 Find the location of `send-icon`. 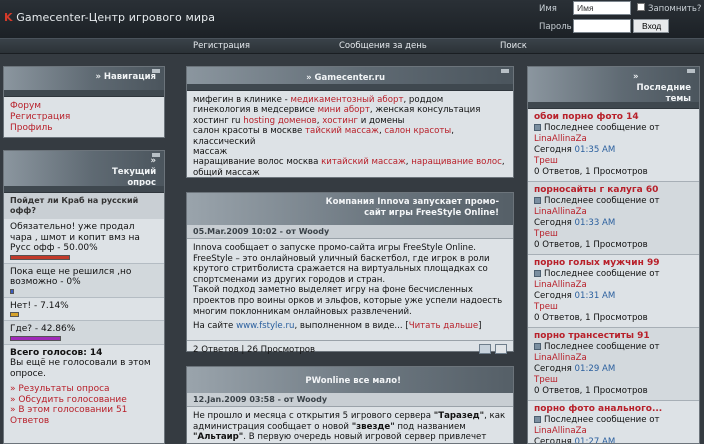

send-icon is located at coordinates (485, 348).